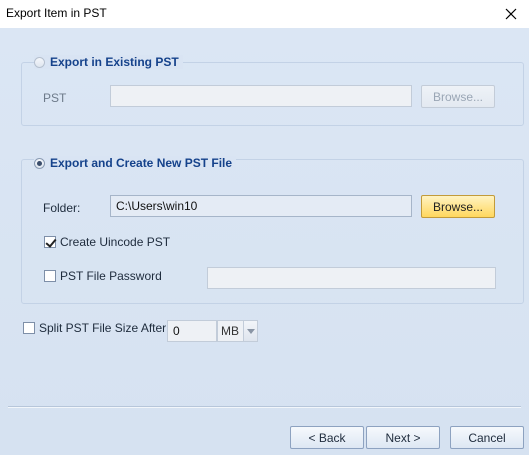 This screenshot has width=529, height=455. I want to click on close-icon, so click(511, 14).